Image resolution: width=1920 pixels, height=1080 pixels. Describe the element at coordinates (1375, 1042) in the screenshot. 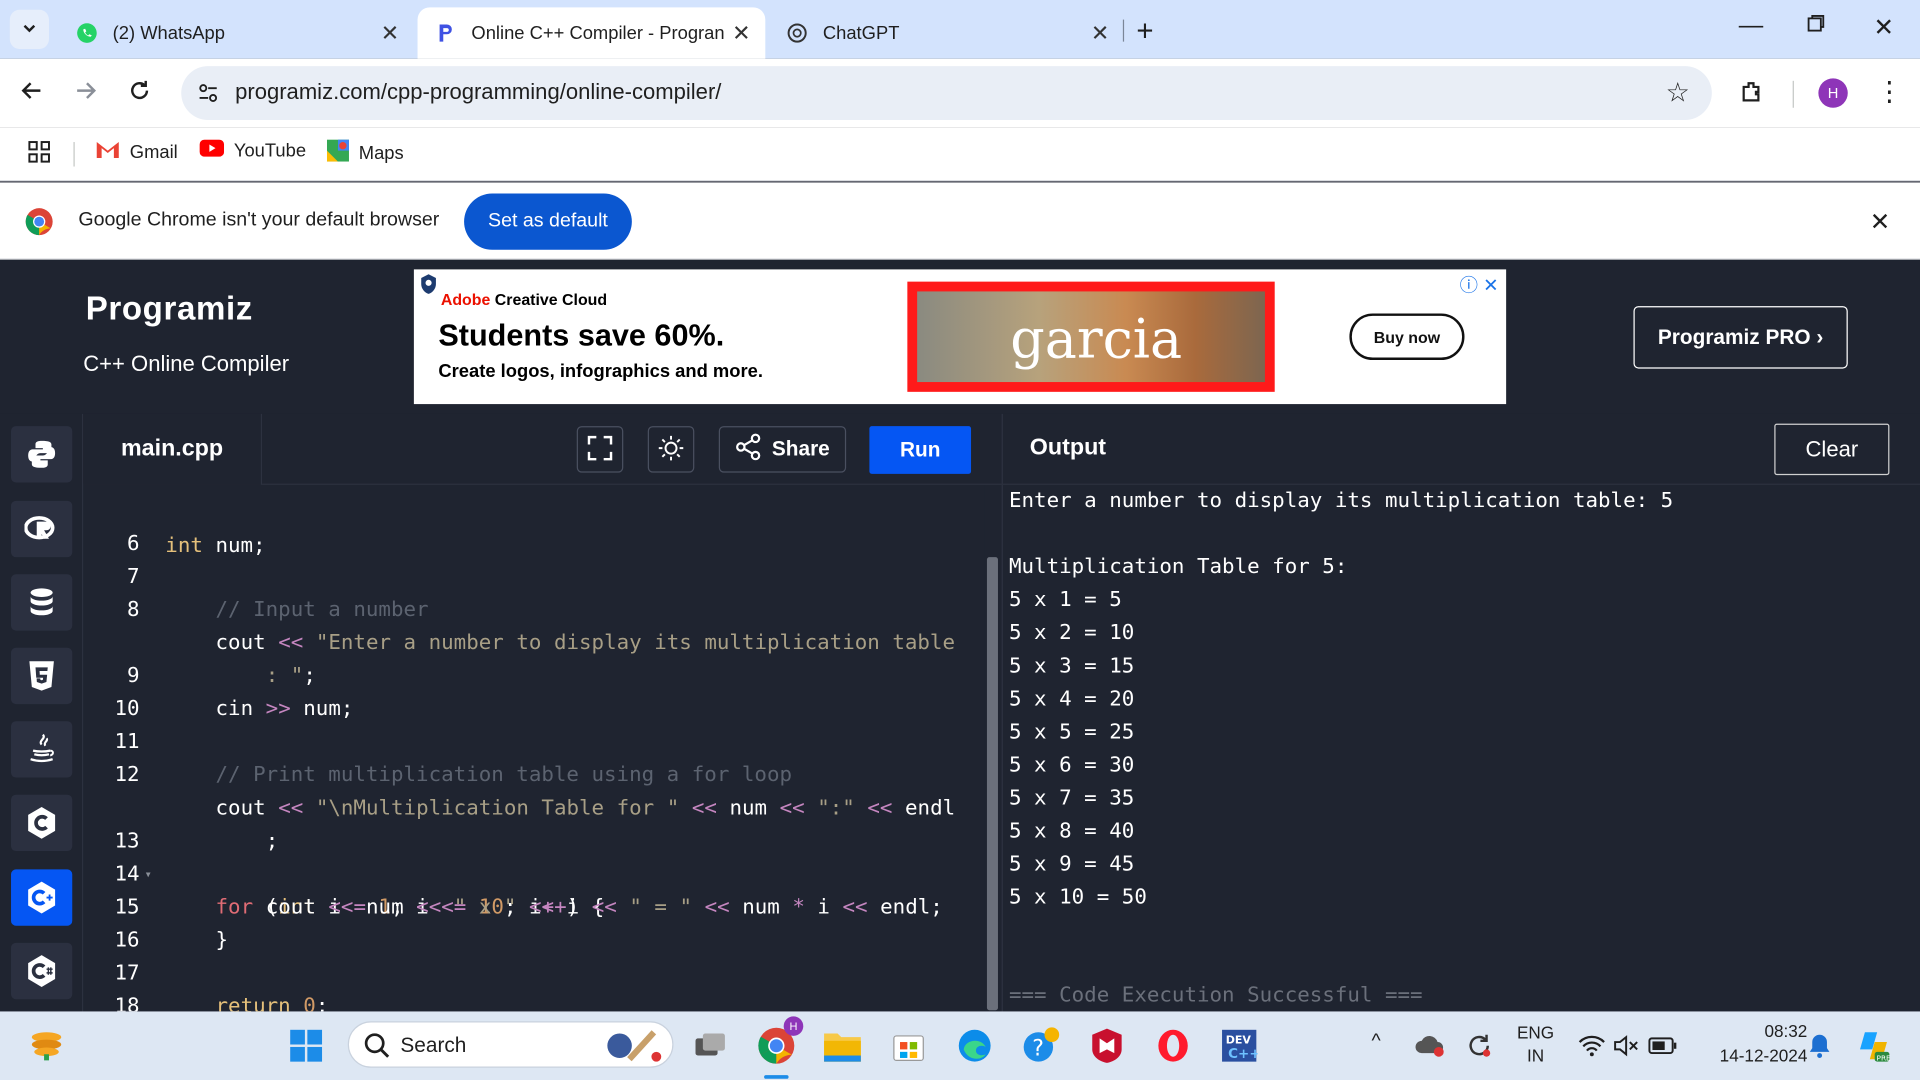

I see `tray-overflow-chevron-icon: ^` at that location.